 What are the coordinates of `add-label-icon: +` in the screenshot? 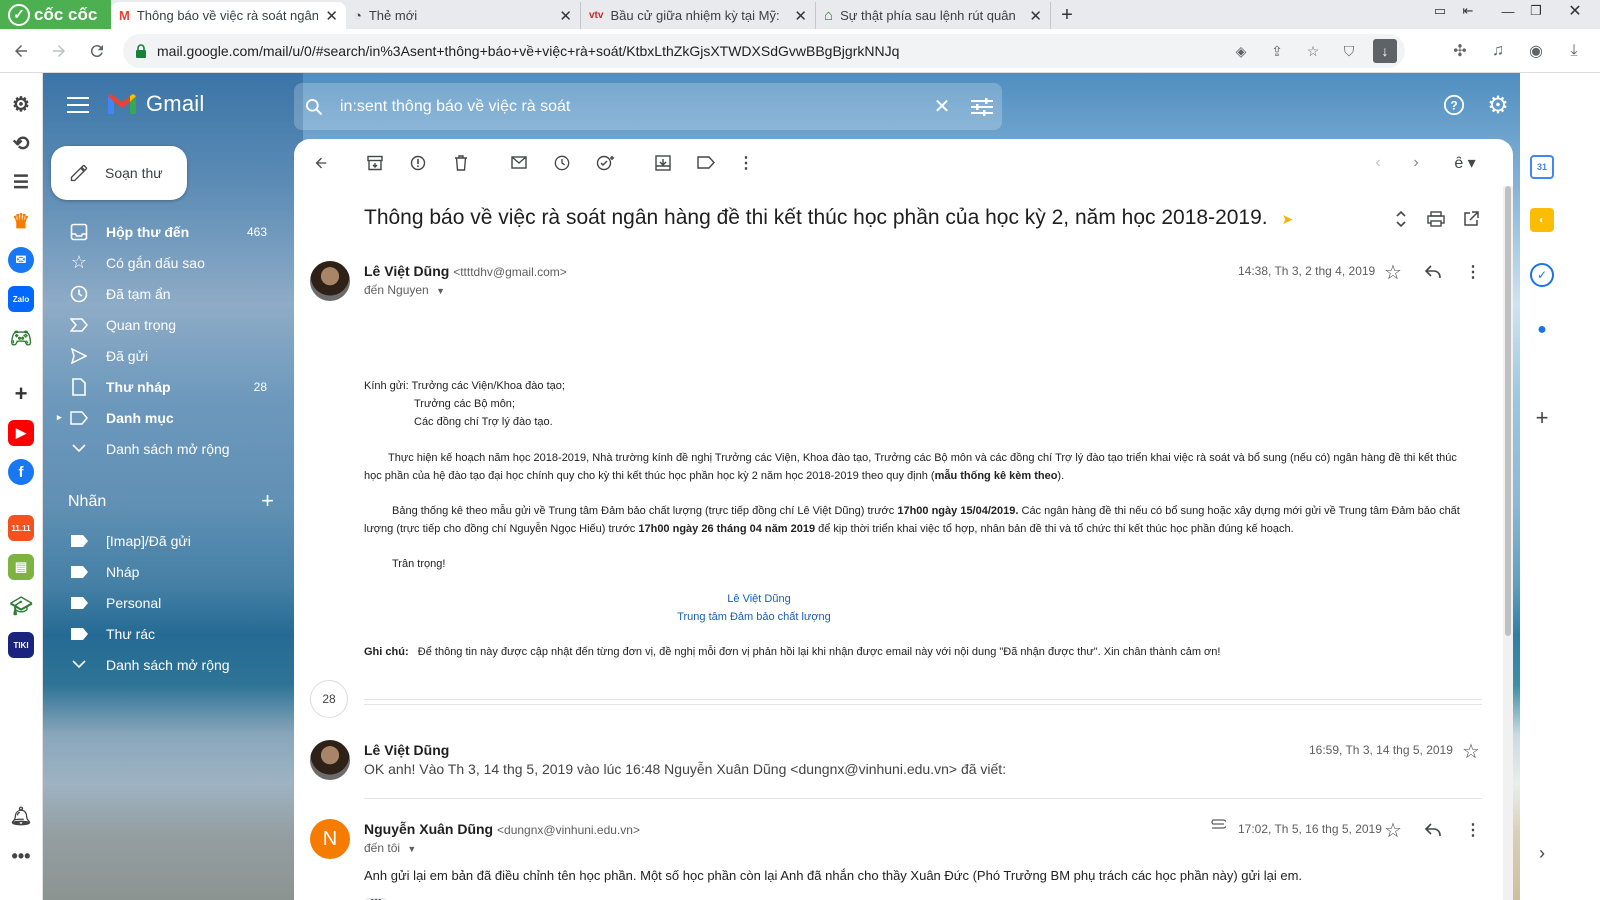 It's located at (267, 501).